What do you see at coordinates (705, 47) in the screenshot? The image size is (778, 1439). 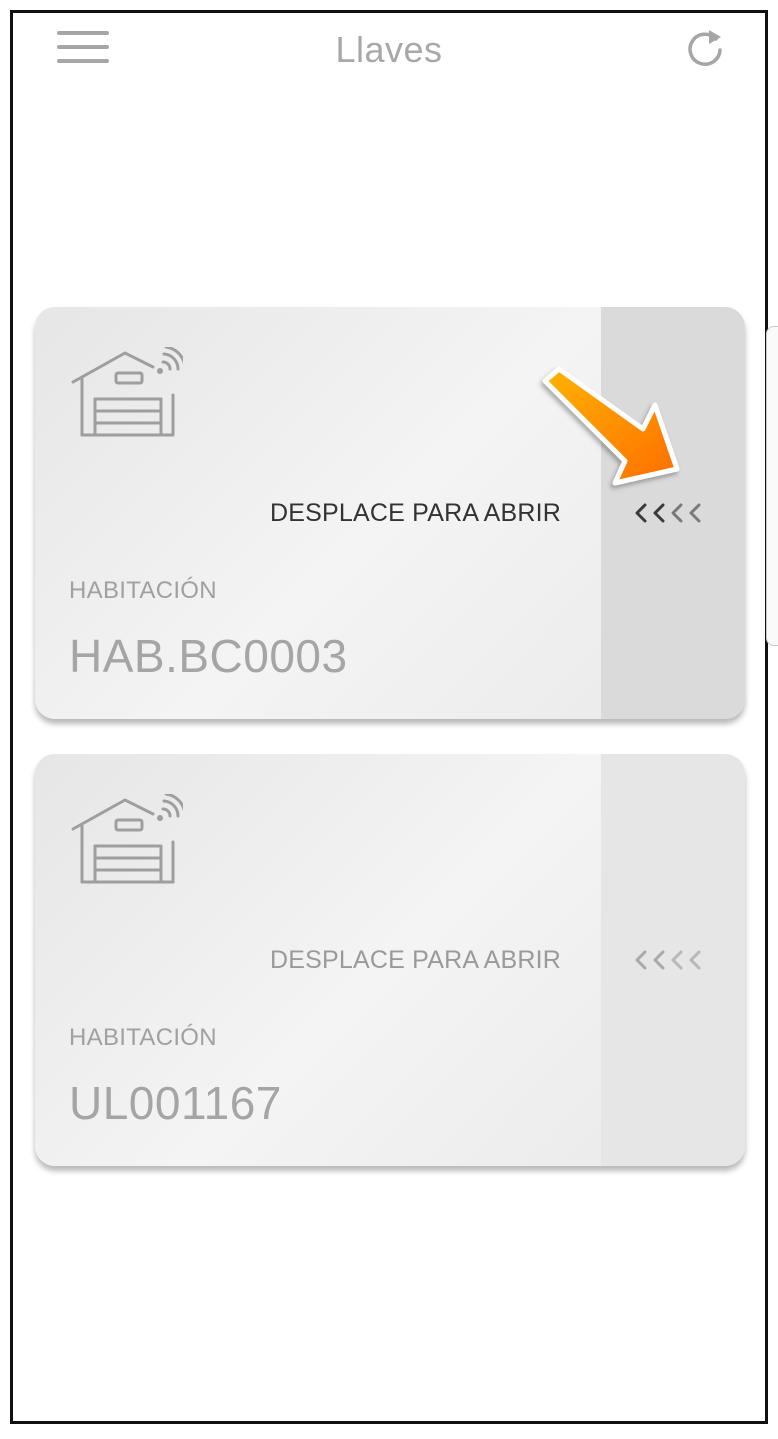 I see `refresh-icon` at bounding box center [705, 47].